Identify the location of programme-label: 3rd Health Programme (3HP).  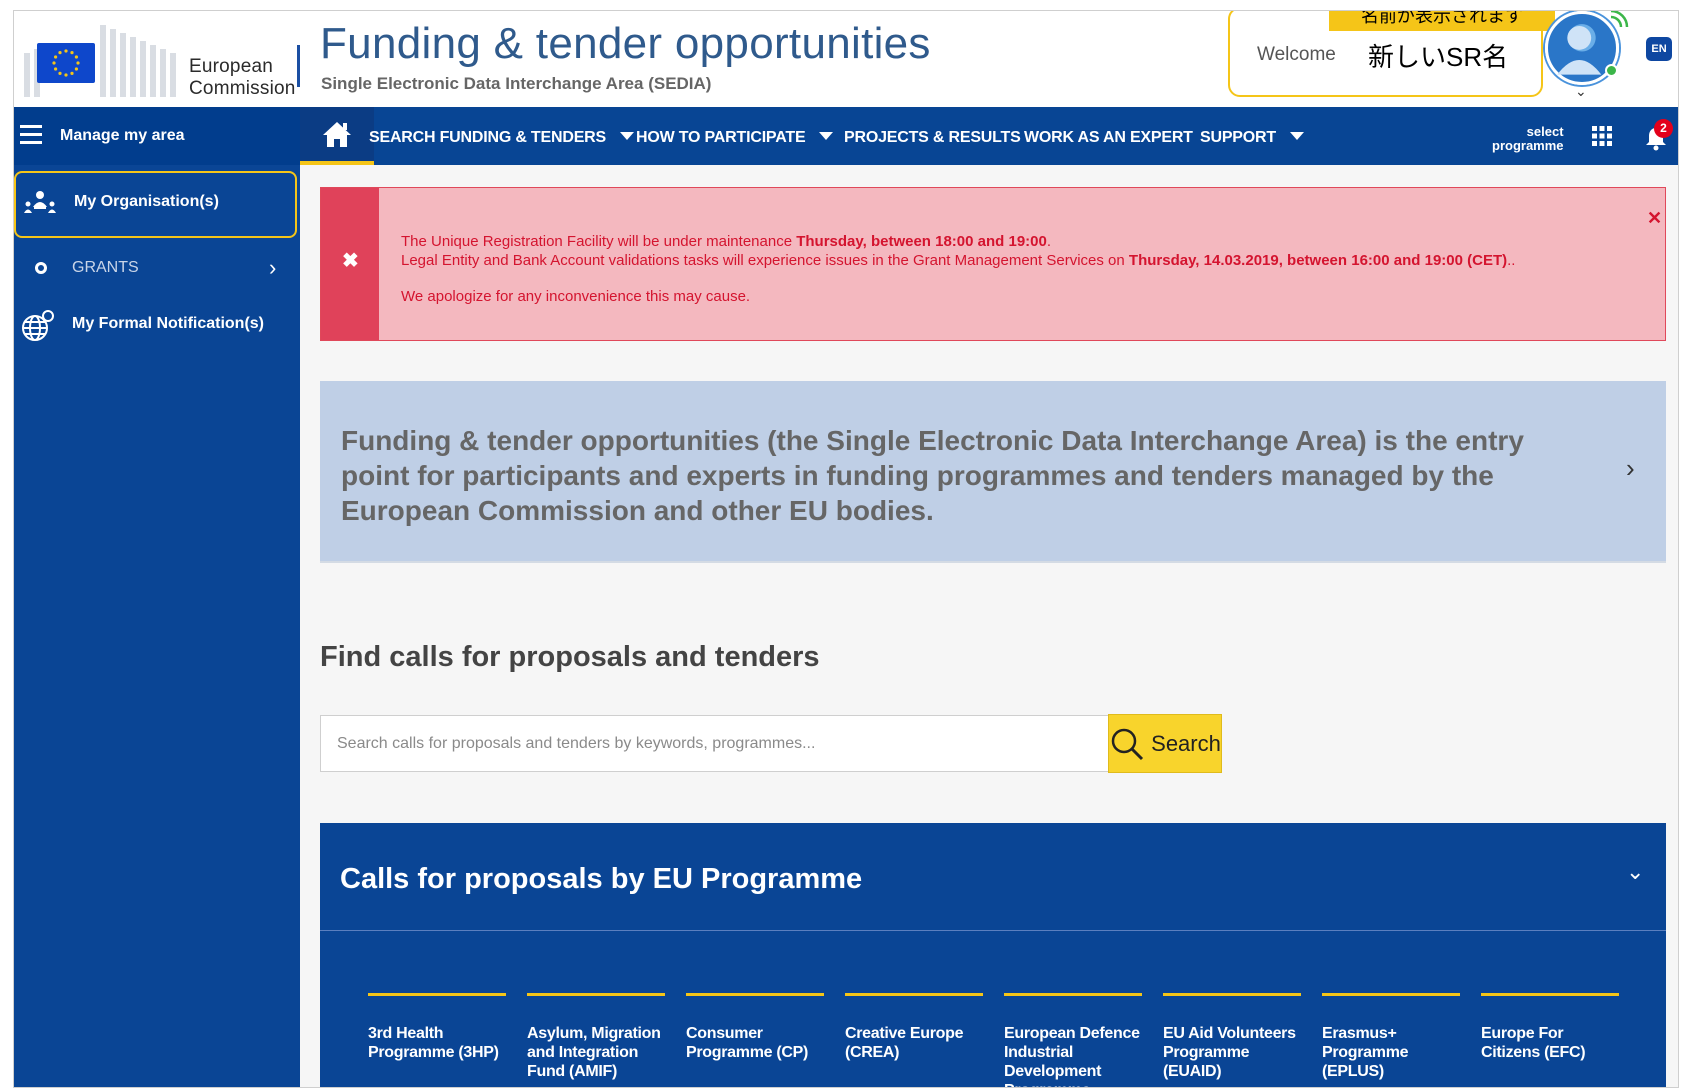
(433, 1043).